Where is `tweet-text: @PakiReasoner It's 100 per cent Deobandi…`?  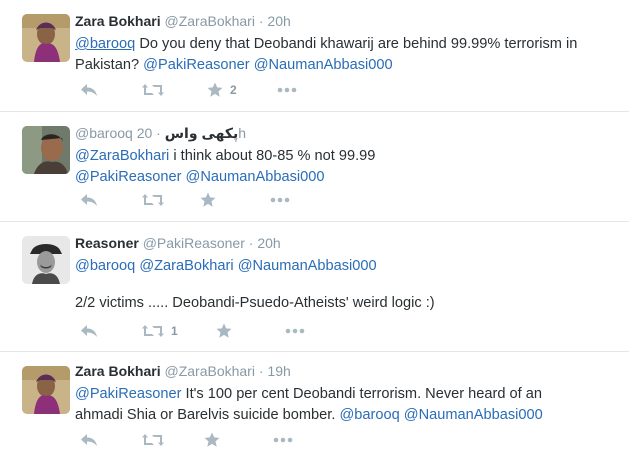
tweet-text: @PakiReasoner It's 100 per cent Deobandi… is located at coordinates (348, 404).